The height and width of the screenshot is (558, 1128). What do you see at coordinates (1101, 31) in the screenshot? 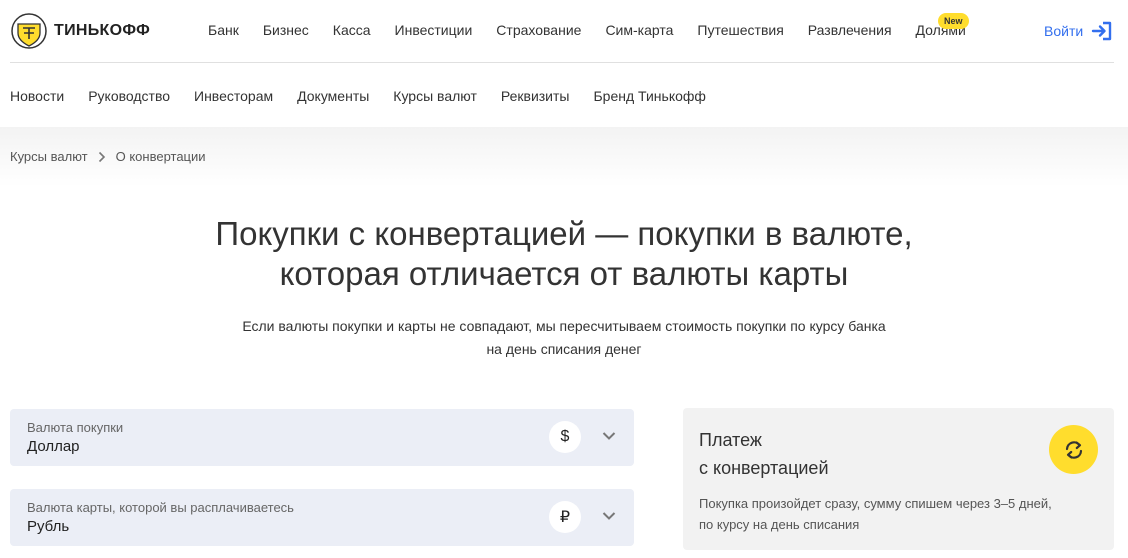
I see `login-icon` at bounding box center [1101, 31].